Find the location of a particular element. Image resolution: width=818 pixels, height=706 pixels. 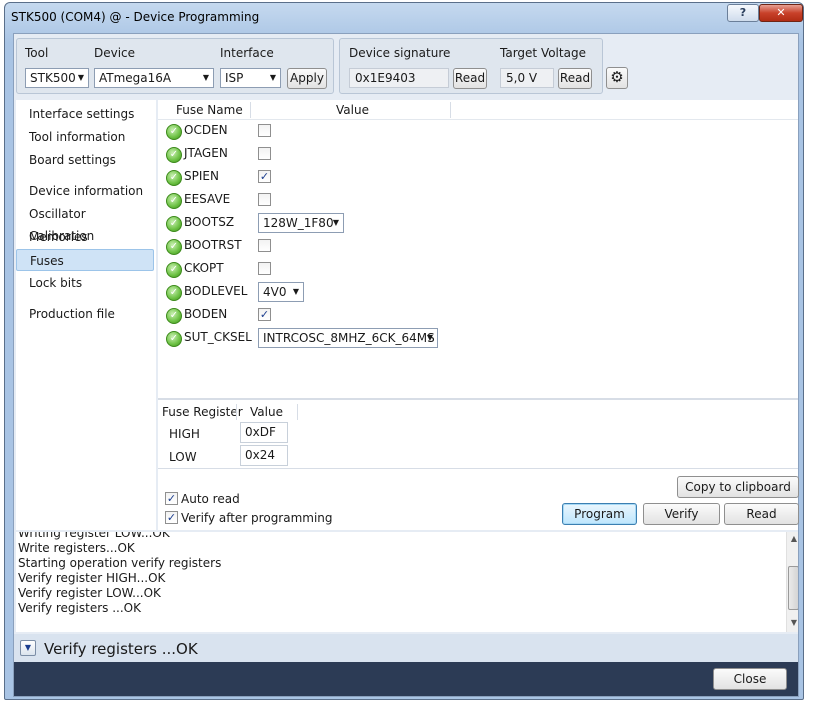

log-line: Verify registers ...OK is located at coordinates (79, 608).